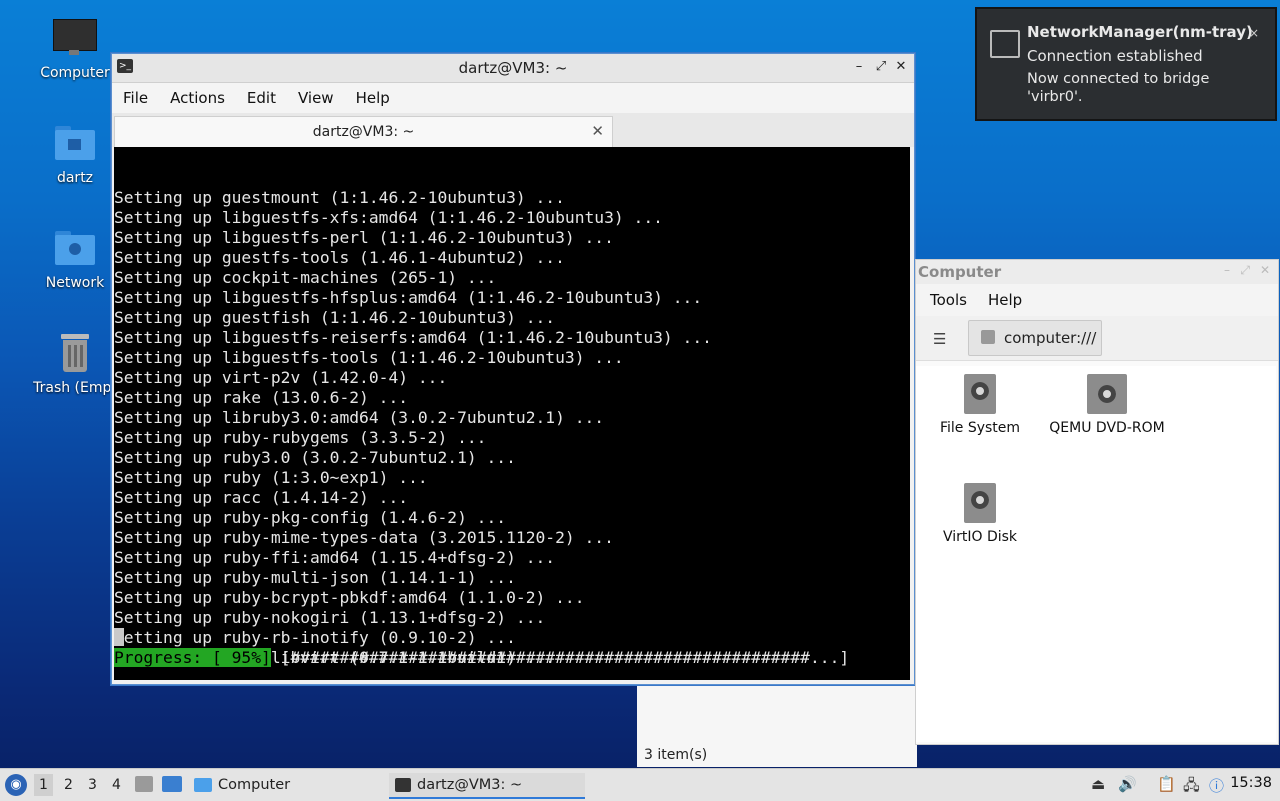 Image resolution: width=1280 pixels, height=801 pixels. I want to click on desktop-icon-trash: Trash (Empt, so click(75, 364).